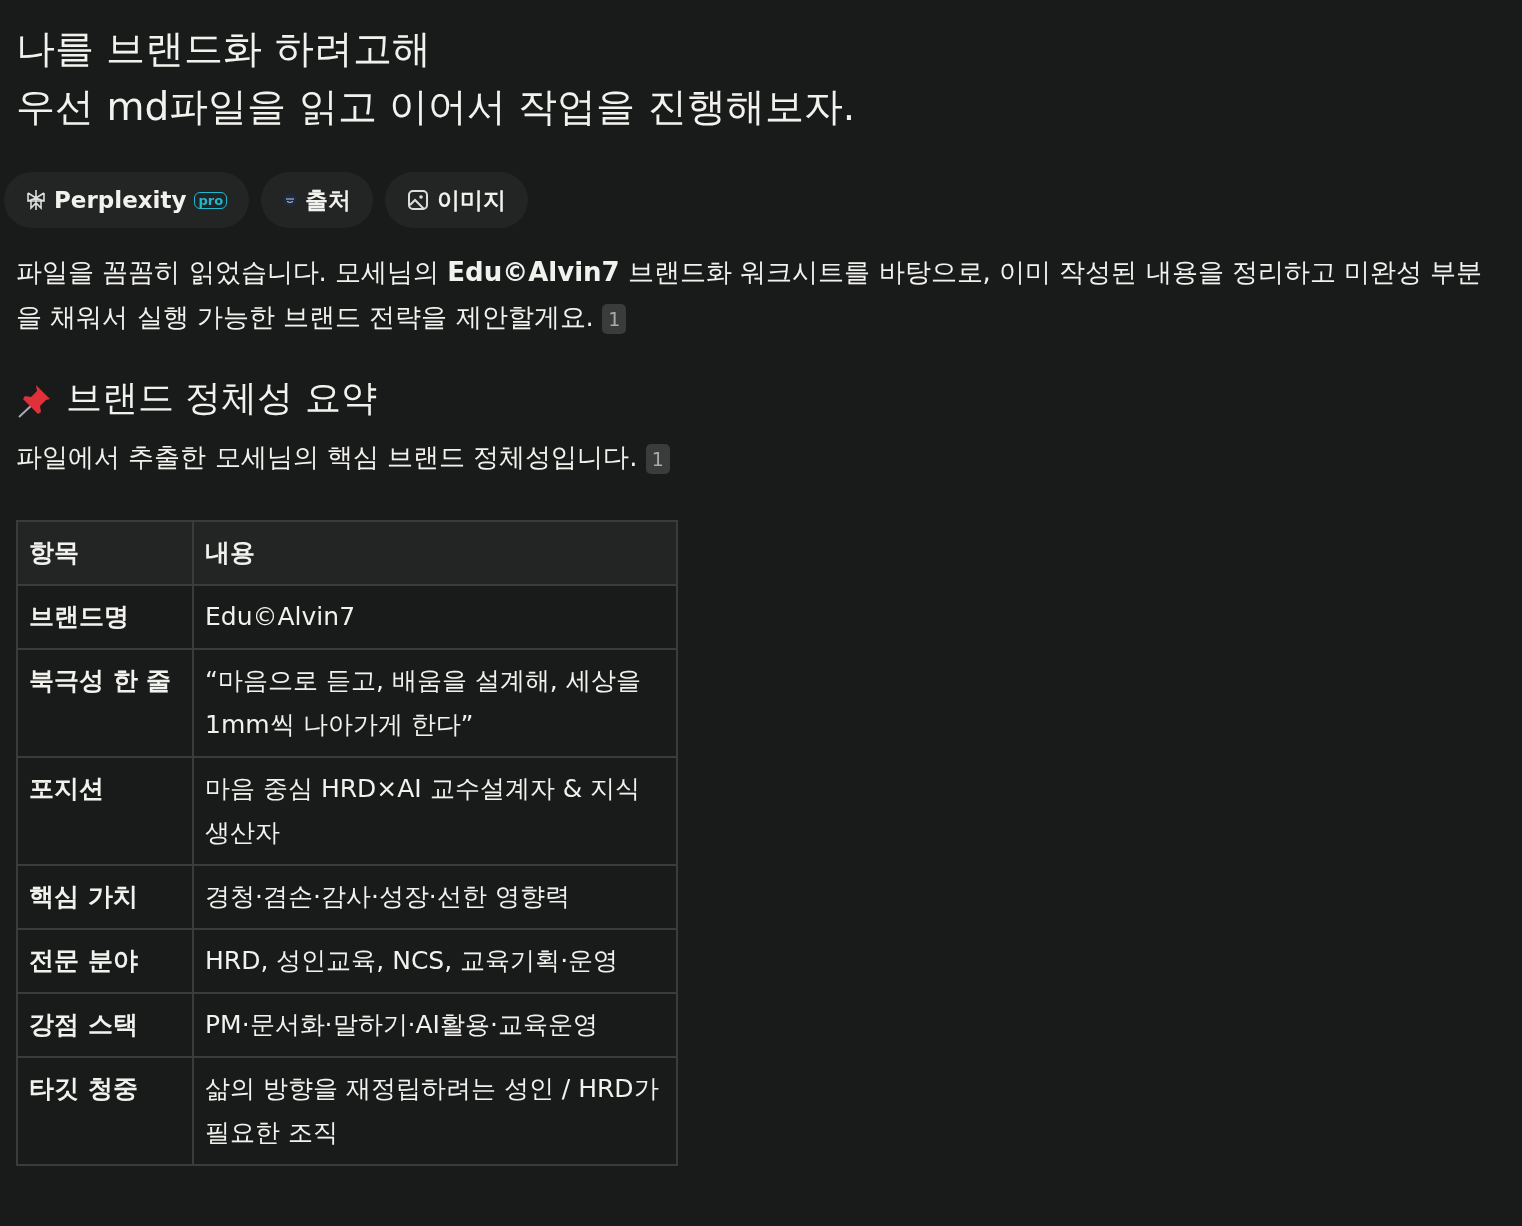 This screenshot has height=1226, width=1522. What do you see at coordinates (105, 553) in the screenshot?
I see `column-header: 항목` at bounding box center [105, 553].